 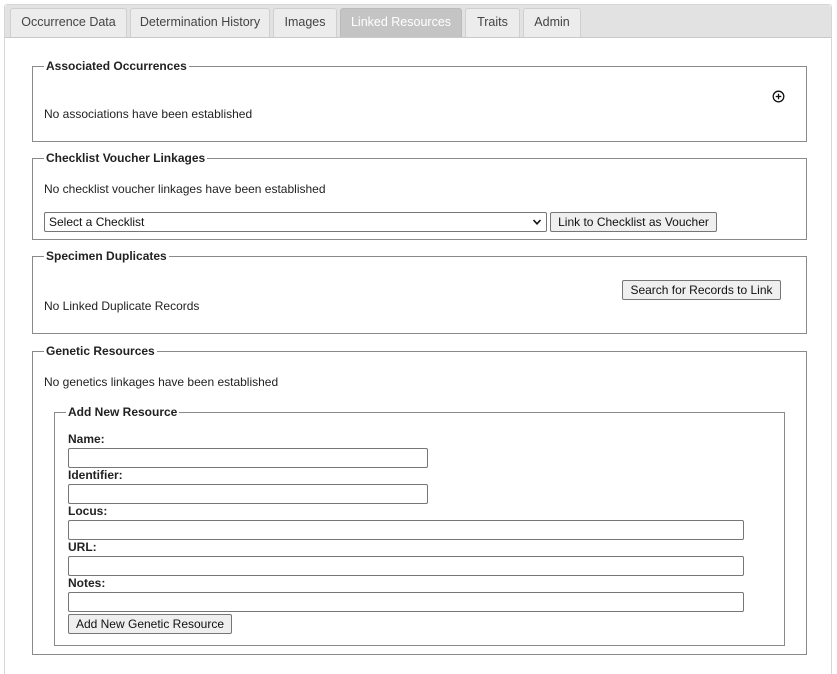 I want to click on locus-label: Locus:, so click(x=88, y=511).